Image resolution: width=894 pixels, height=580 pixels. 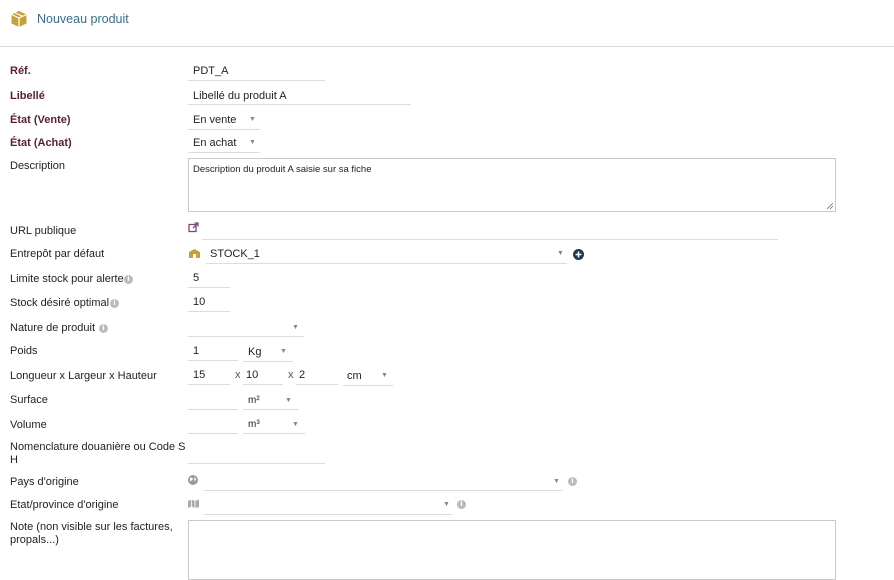 What do you see at coordinates (383, 490) in the screenshot?
I see `pays-underline` at bounding box center [383, 490].